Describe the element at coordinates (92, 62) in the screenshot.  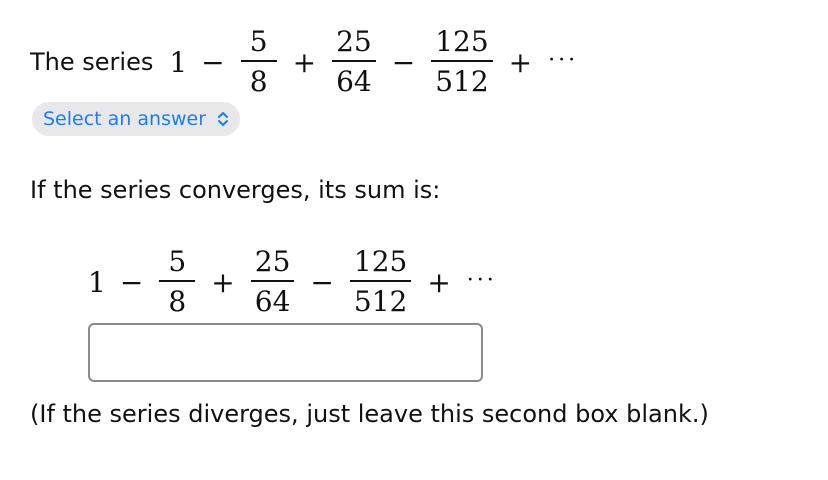
I see `question-lead-text: The series` at that location.